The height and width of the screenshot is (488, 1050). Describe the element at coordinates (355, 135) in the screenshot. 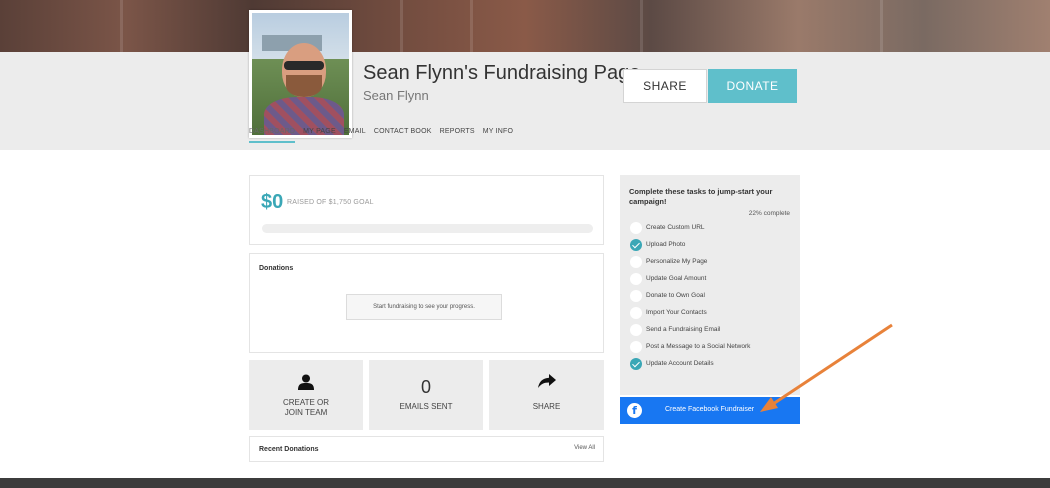

I see `tab-email: EMAIL` at that location.